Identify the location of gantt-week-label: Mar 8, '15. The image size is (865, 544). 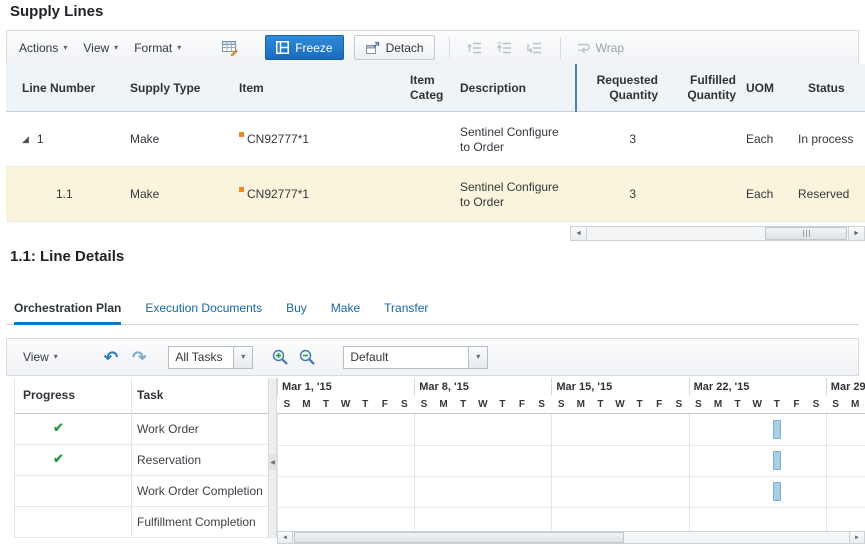
(482, 387).